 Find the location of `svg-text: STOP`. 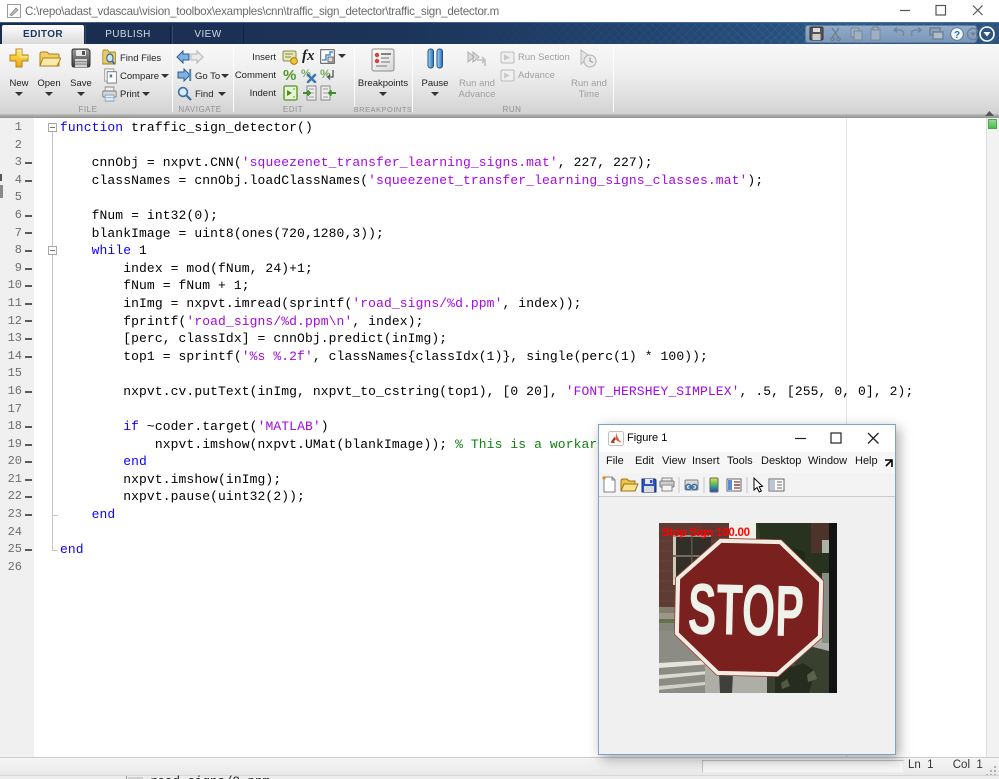

svg-text: STOP is located at coordinates (746, 611).